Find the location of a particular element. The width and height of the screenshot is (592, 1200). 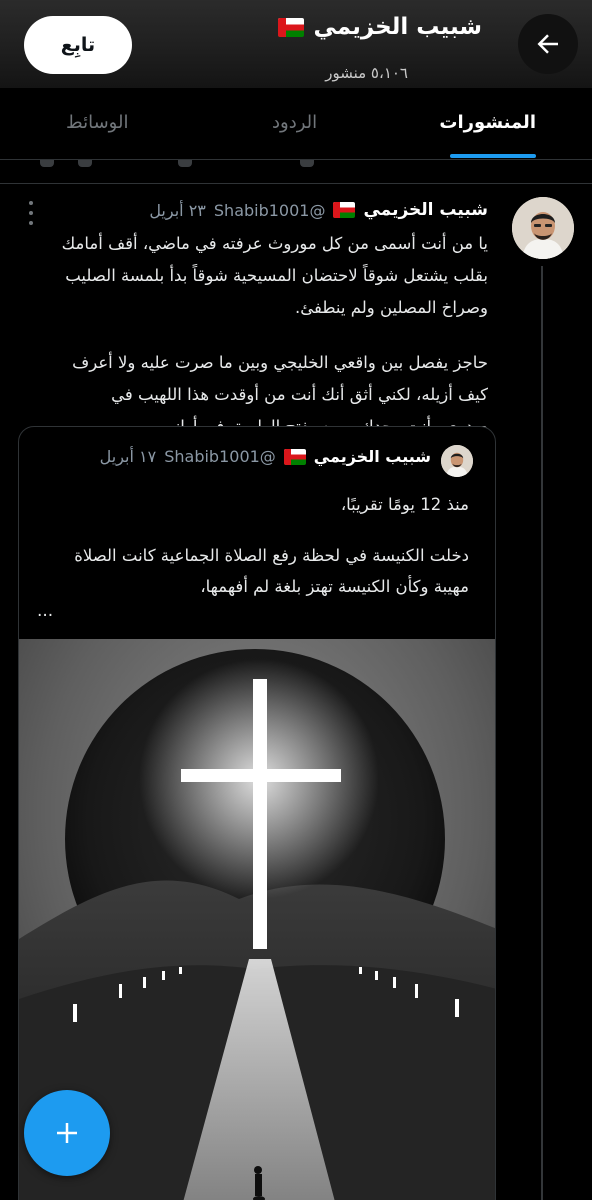

quoted-author-handle: @Shabib1001 is located at coordinates (220, 456).